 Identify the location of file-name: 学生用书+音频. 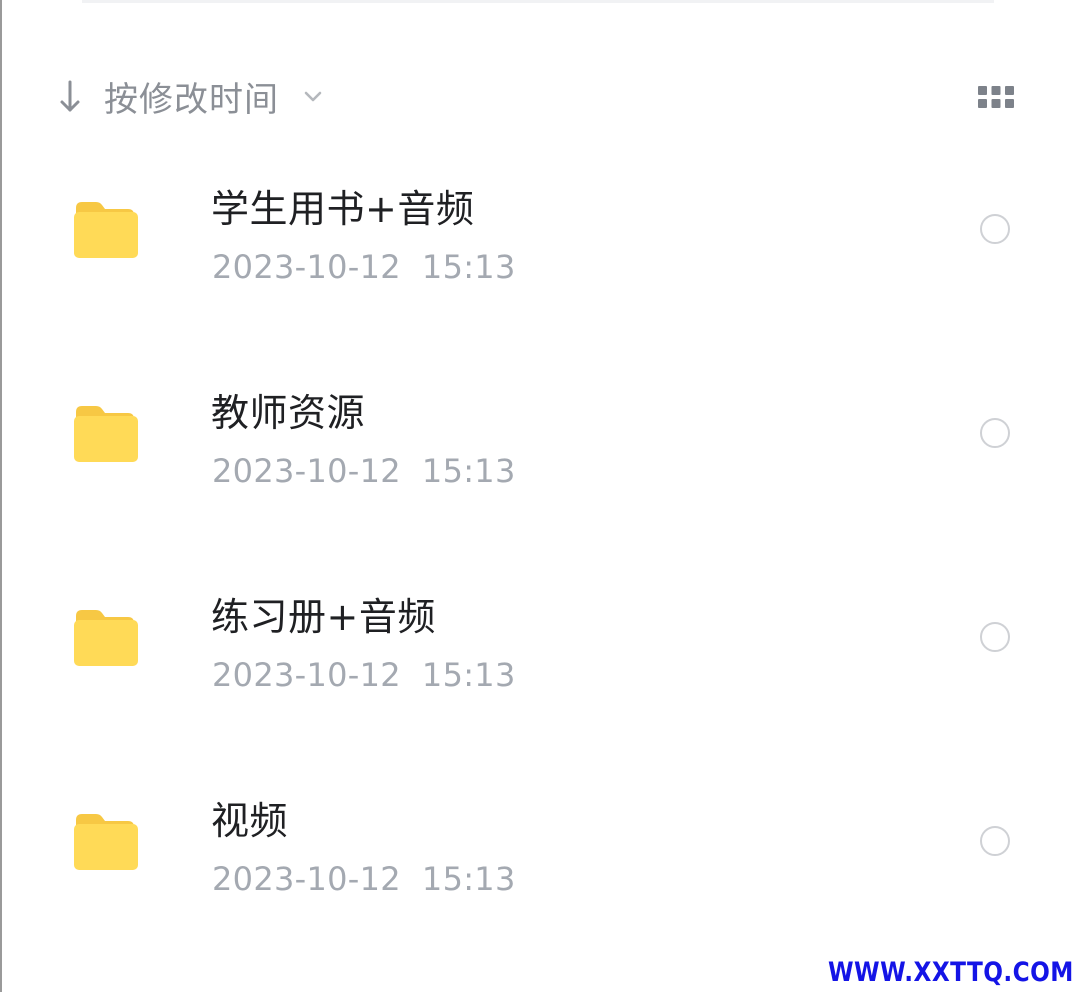
(343, 209).